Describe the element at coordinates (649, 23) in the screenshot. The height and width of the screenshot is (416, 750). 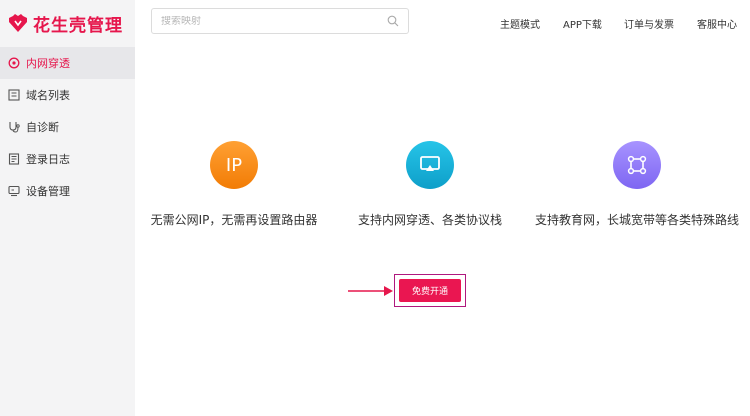
I see `nav-orders-invoices: 订单与发票` at that location.